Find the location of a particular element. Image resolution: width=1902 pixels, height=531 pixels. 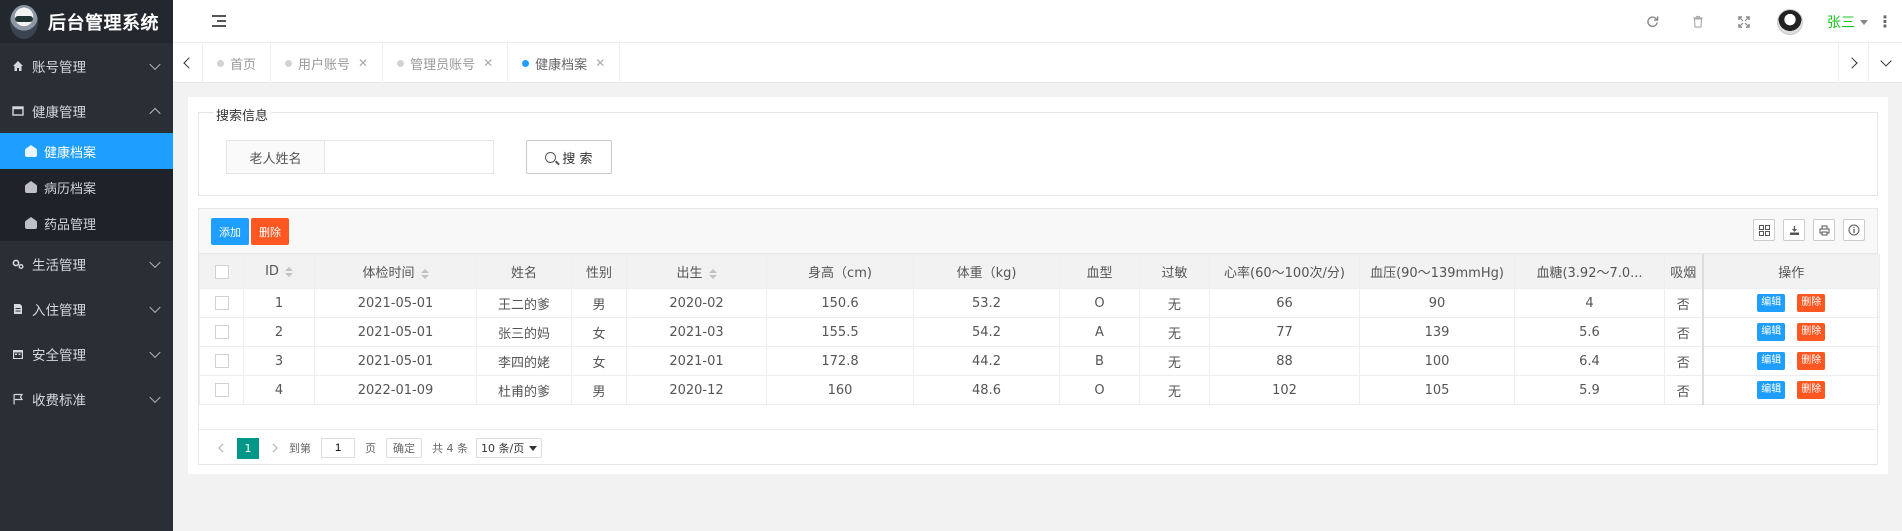

table-cell: 102 is located at coordinates (1284, 390).